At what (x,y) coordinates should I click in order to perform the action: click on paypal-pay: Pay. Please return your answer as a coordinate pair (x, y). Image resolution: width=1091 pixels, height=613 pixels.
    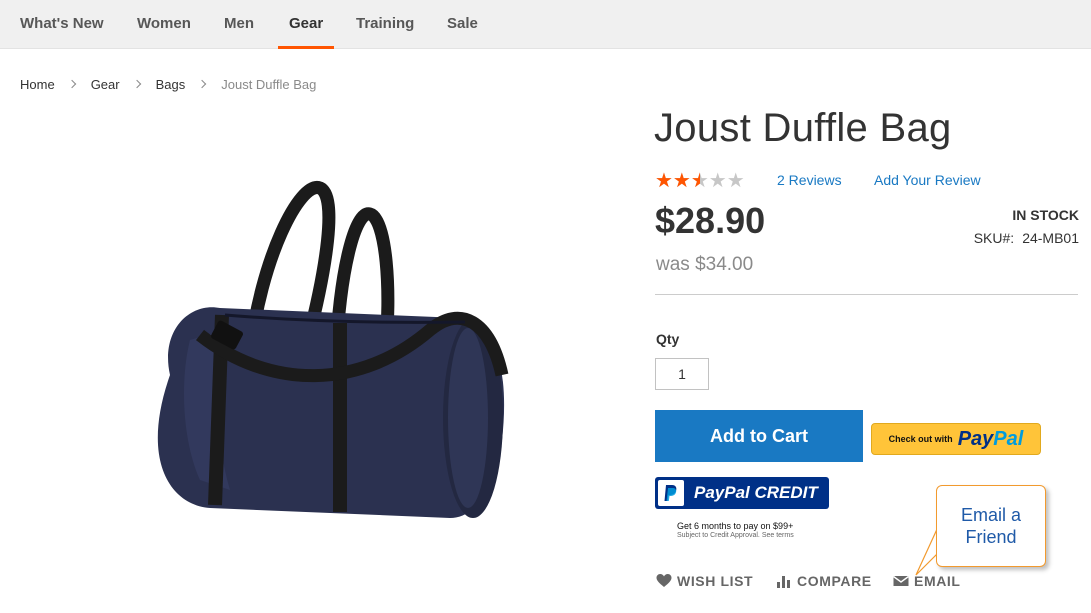
    Looking at the image, I should click on (975, 438).